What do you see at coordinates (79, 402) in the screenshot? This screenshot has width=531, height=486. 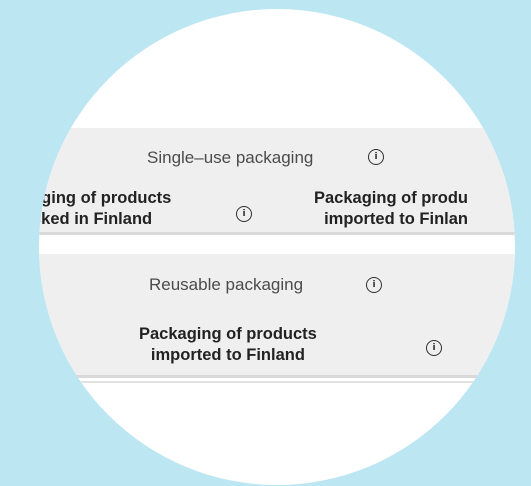 I see `column-divider` at bounding box center [79, 402].